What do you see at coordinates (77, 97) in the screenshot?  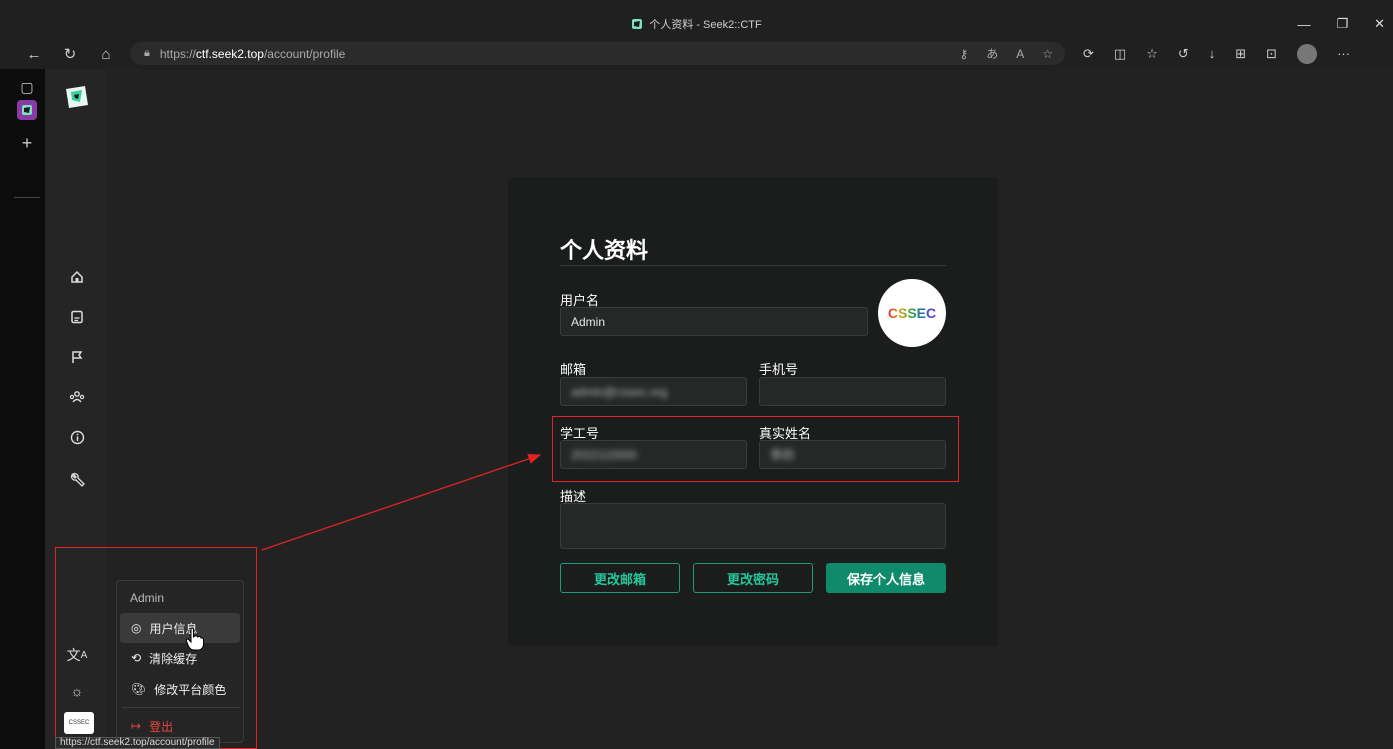 I see `app-logo-icon` at bounding box center [77, 97].